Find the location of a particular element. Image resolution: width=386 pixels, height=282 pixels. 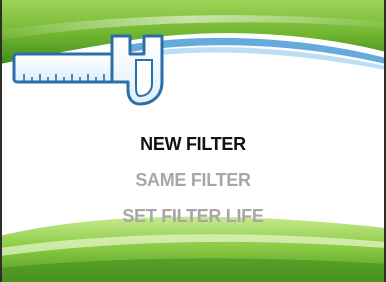

menu-item-set-filter-life: SET FILTER LIFE is located at coordinates (193, 216).